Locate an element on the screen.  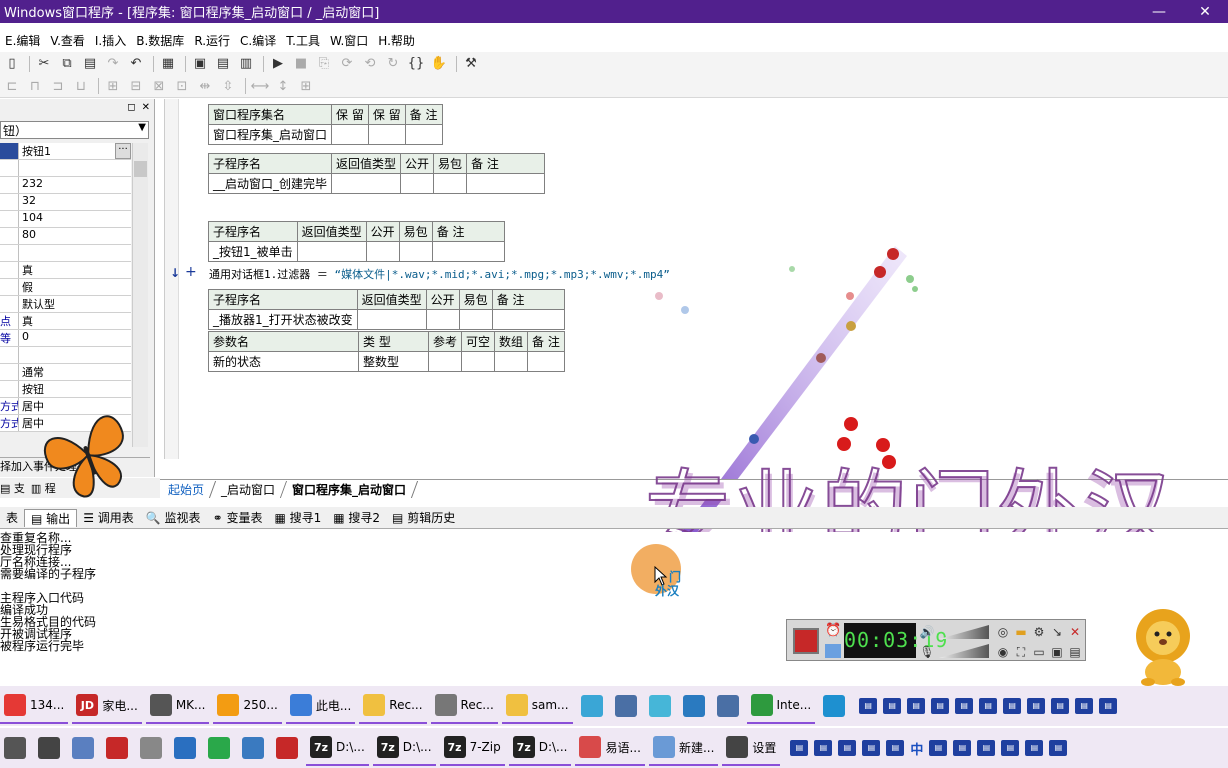
layout3-icon: ▥ is located at coordinates (246, 64).